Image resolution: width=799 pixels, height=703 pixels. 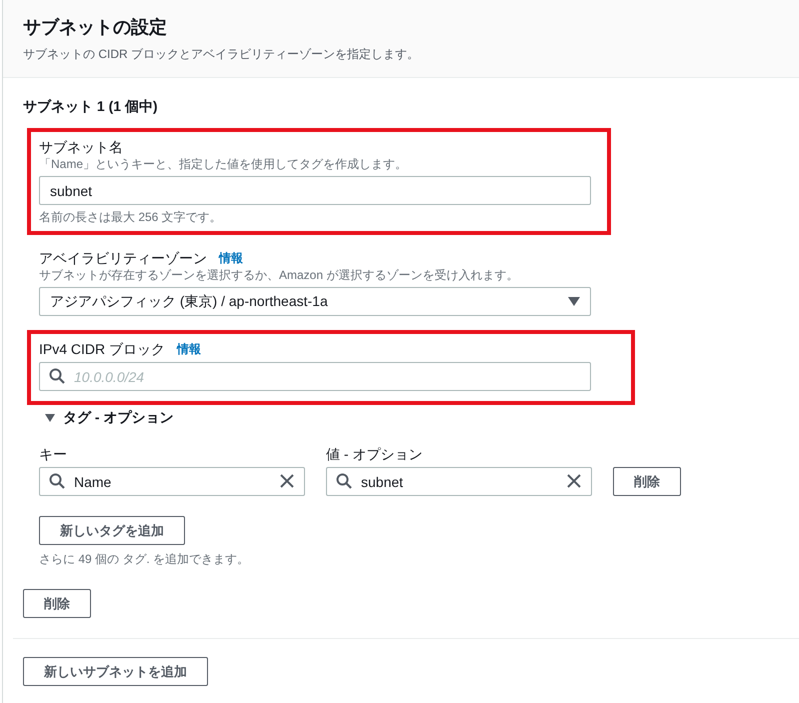 I want to click on add-tag-button: 新しいタグを追加, so click(x=112, y=530).